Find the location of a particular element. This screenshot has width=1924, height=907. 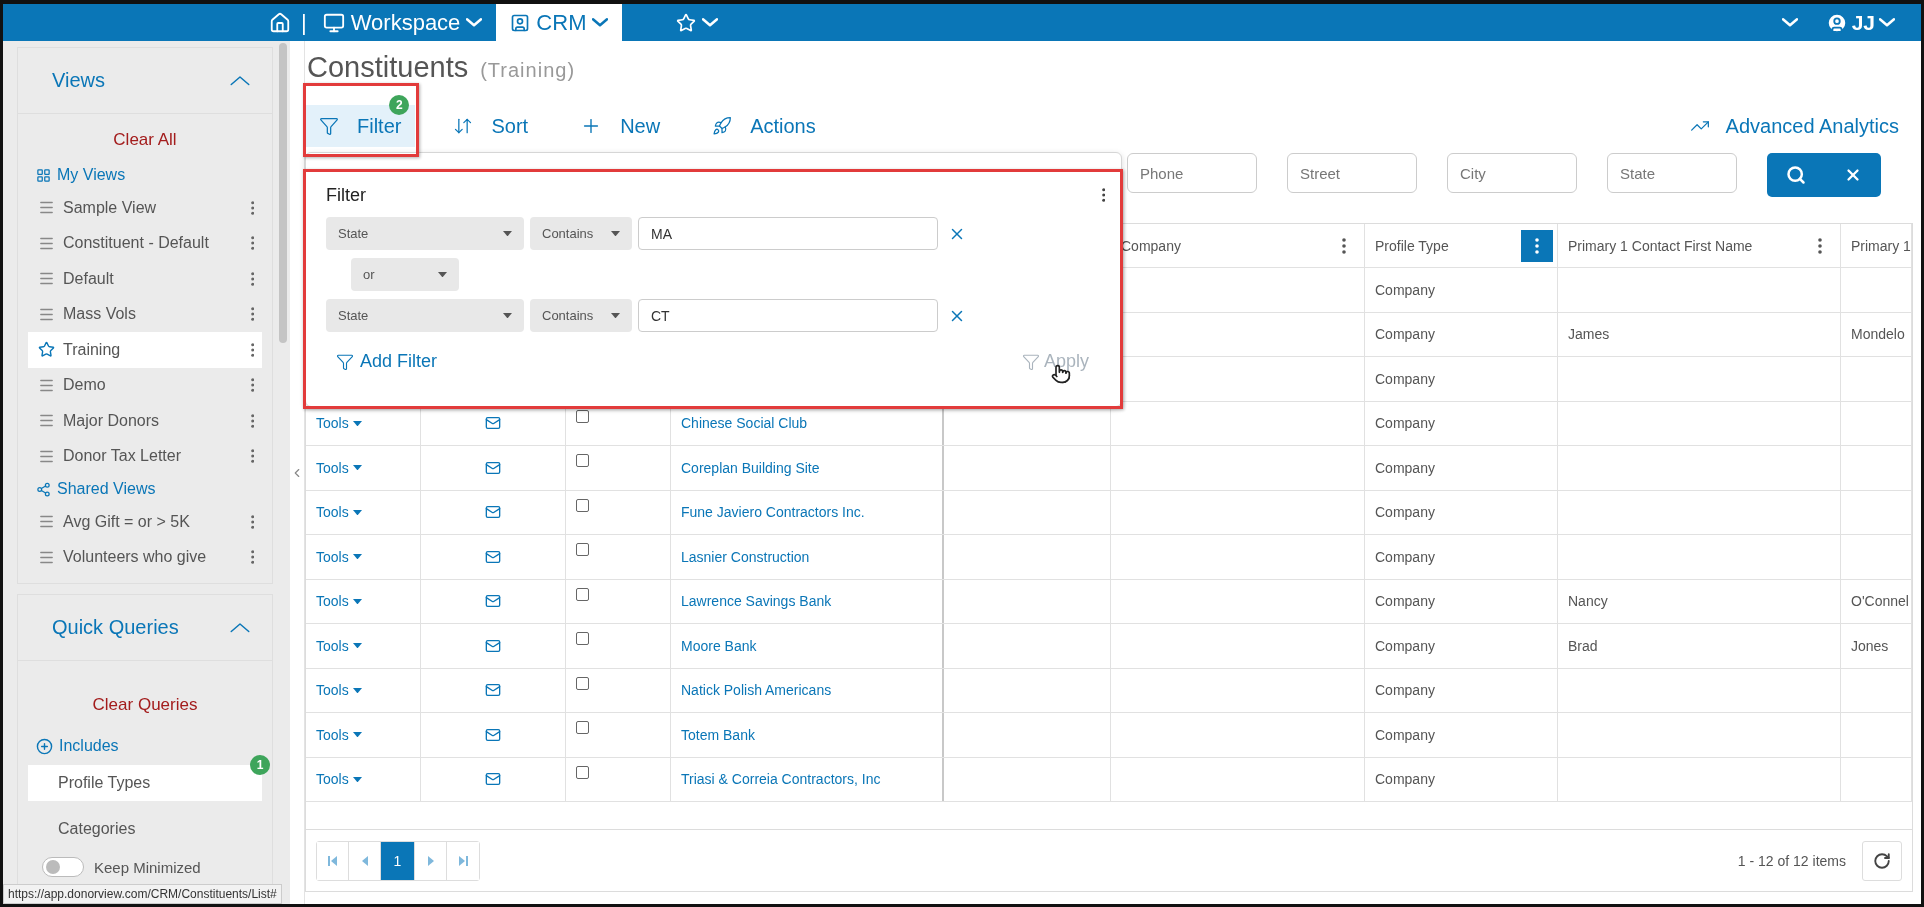

refresh-button is located at coordinates (1882, 860).